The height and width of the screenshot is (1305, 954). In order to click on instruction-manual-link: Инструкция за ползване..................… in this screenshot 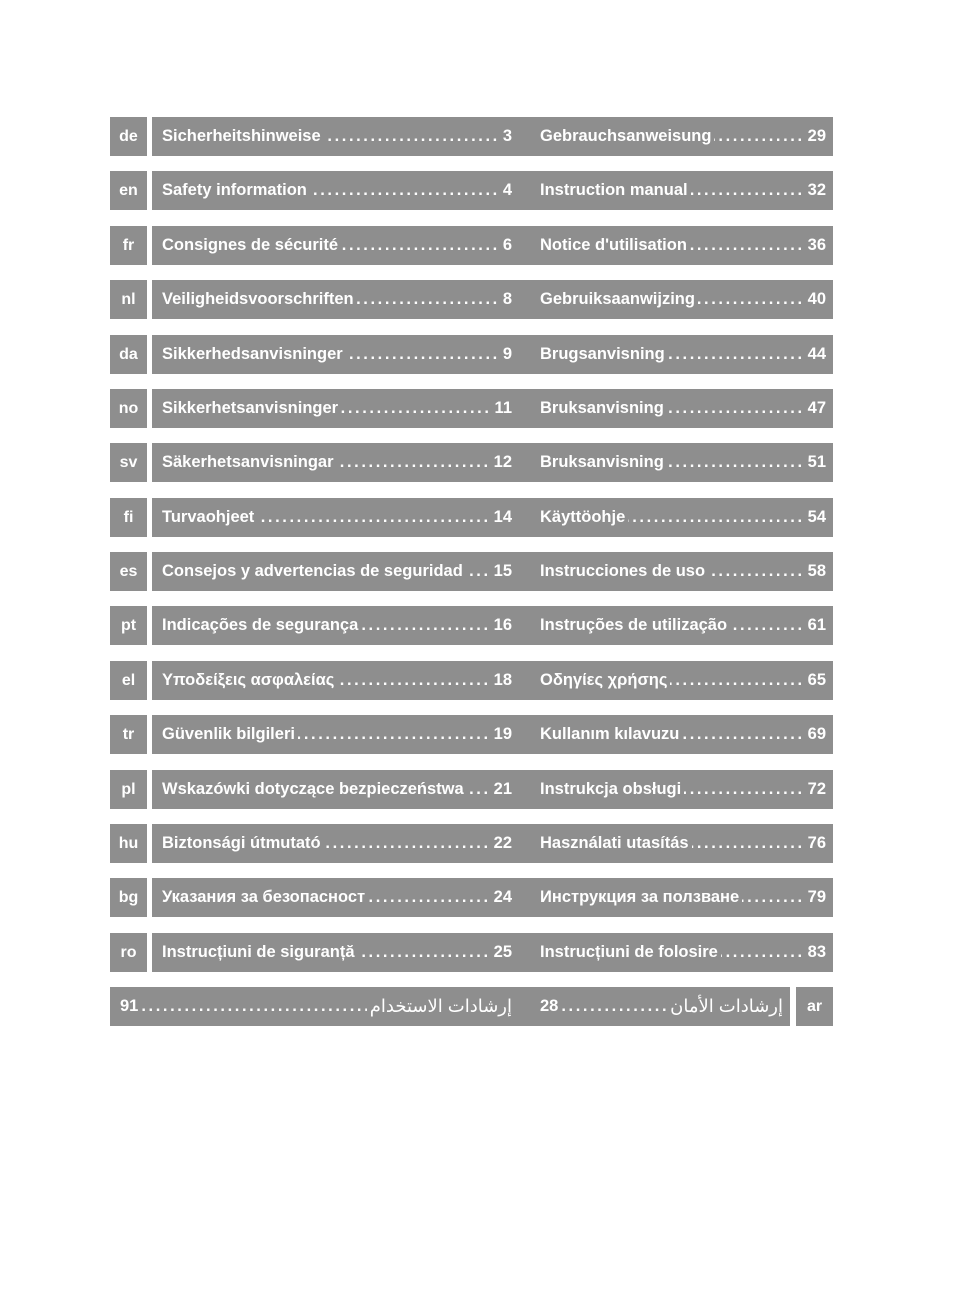, I will do `click(683, 897)`.